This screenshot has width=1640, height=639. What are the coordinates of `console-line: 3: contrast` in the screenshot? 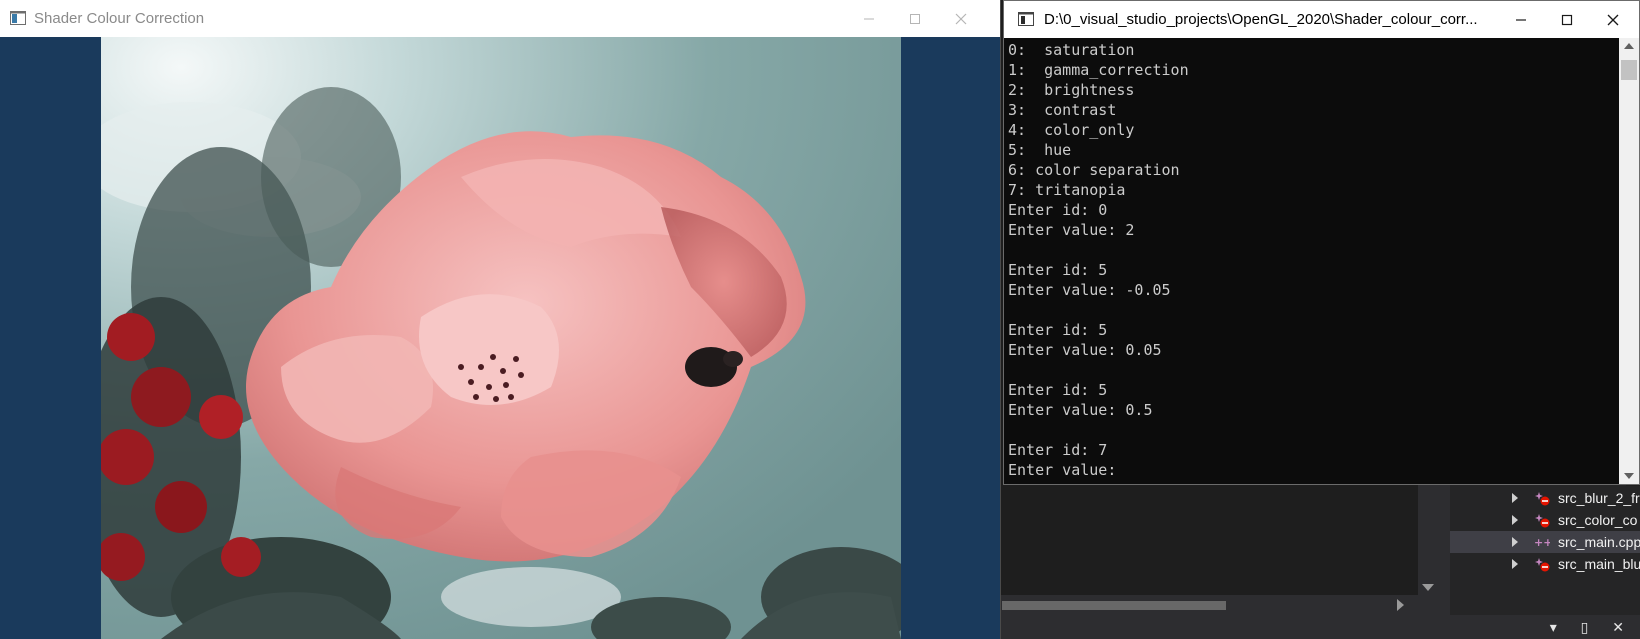 It's located at (1062, 110).